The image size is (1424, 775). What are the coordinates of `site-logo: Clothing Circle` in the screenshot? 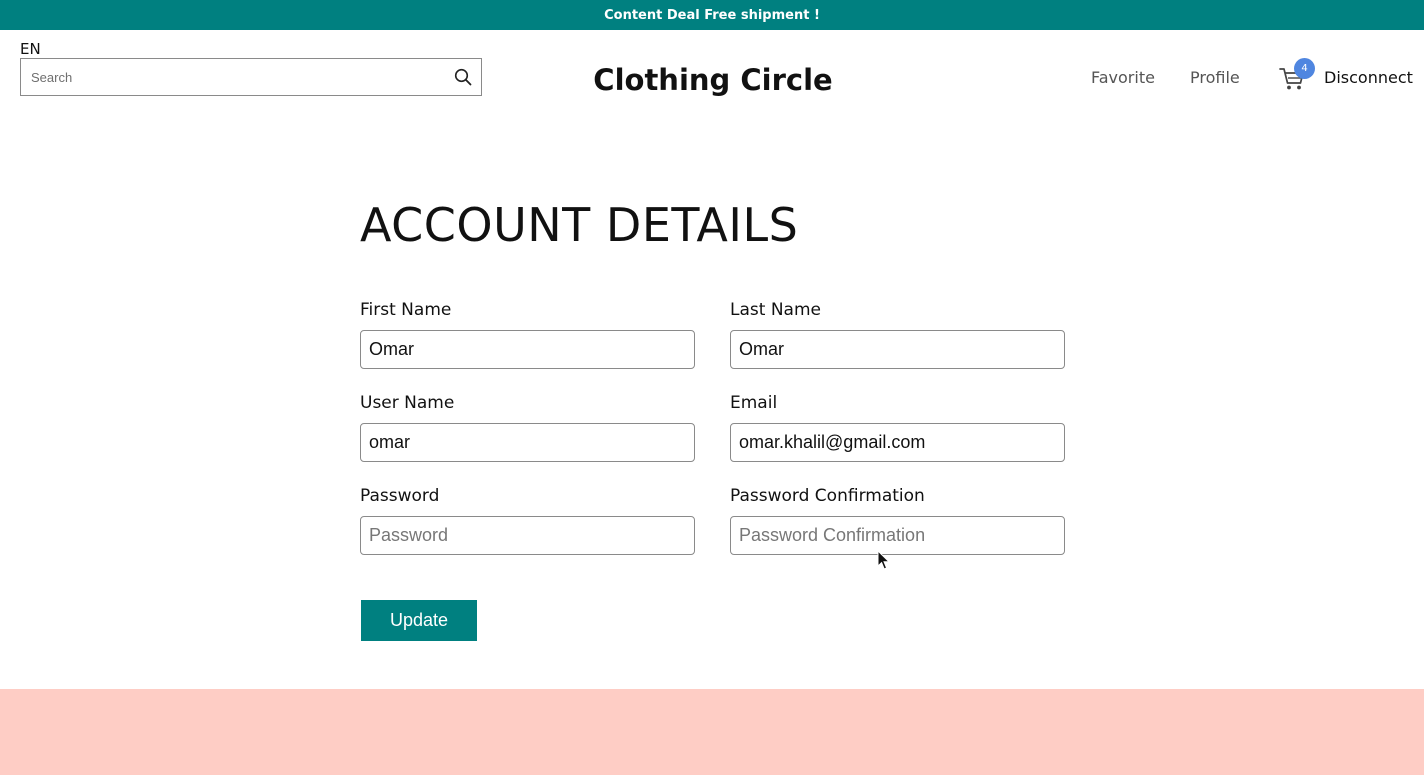 It's located at (712, 80).